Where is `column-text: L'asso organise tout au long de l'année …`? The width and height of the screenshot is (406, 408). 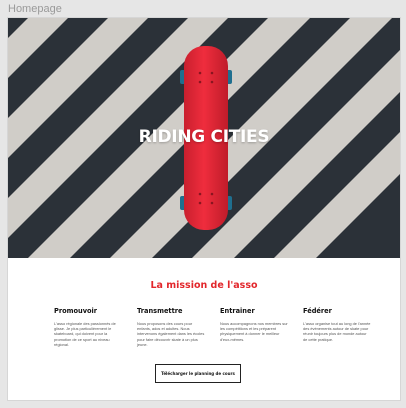
column-text: L'asso organise tout au long de l'année … is located at coordinates (337, 331).